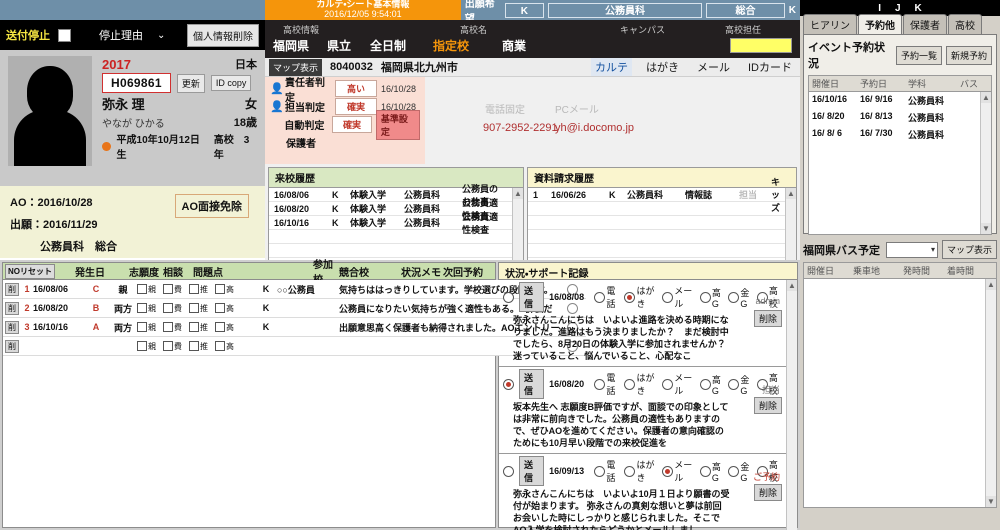  What do you see at coordinates (594, 128) in the screenshot?
I see `pcmail-value: yh@i.docomo.jp` at bounding box center [594, 128].